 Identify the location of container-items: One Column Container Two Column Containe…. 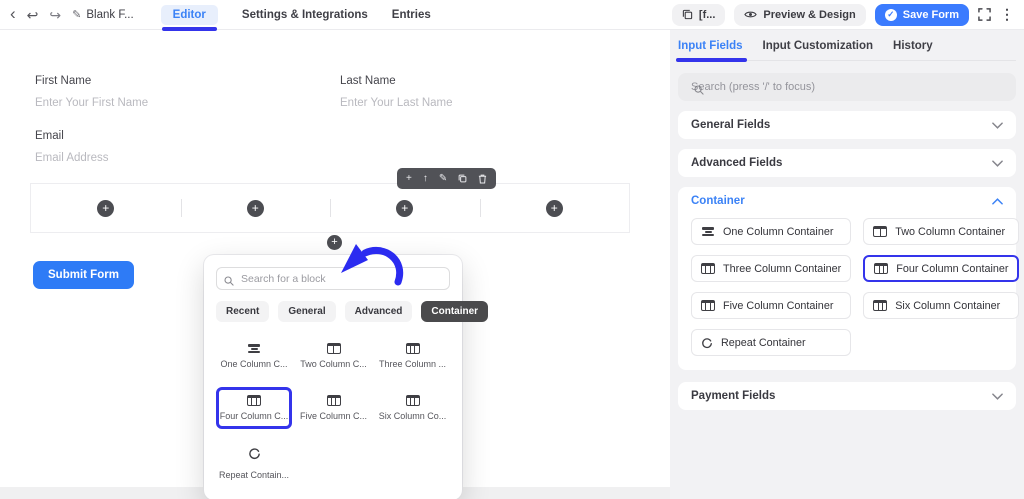
(855, 292).